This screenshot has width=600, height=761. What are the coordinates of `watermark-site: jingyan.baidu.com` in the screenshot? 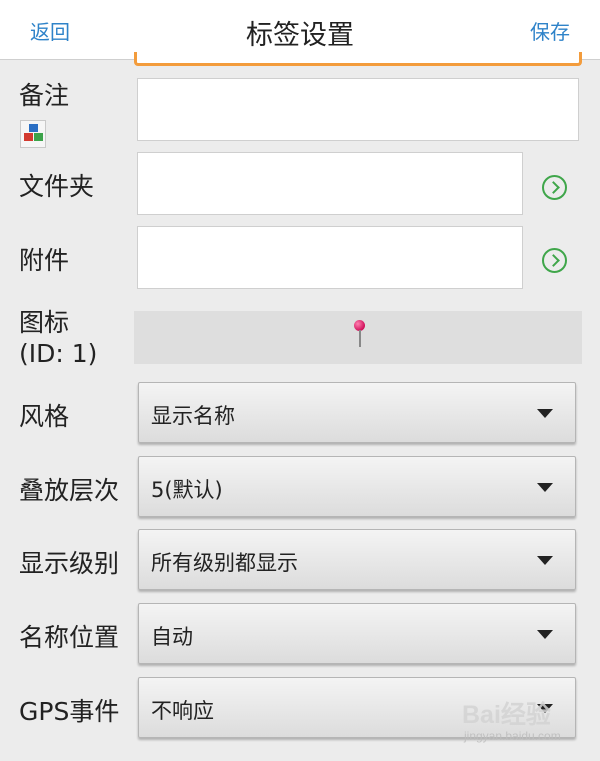 It's located at (512, 736).